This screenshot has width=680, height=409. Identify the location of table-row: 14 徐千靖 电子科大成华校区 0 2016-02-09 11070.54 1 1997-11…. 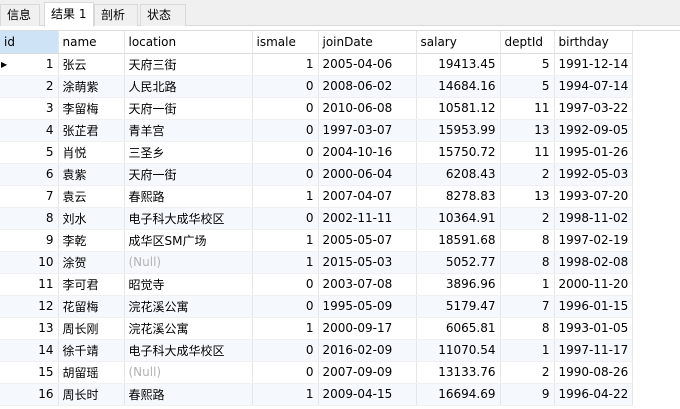
(317, 350).